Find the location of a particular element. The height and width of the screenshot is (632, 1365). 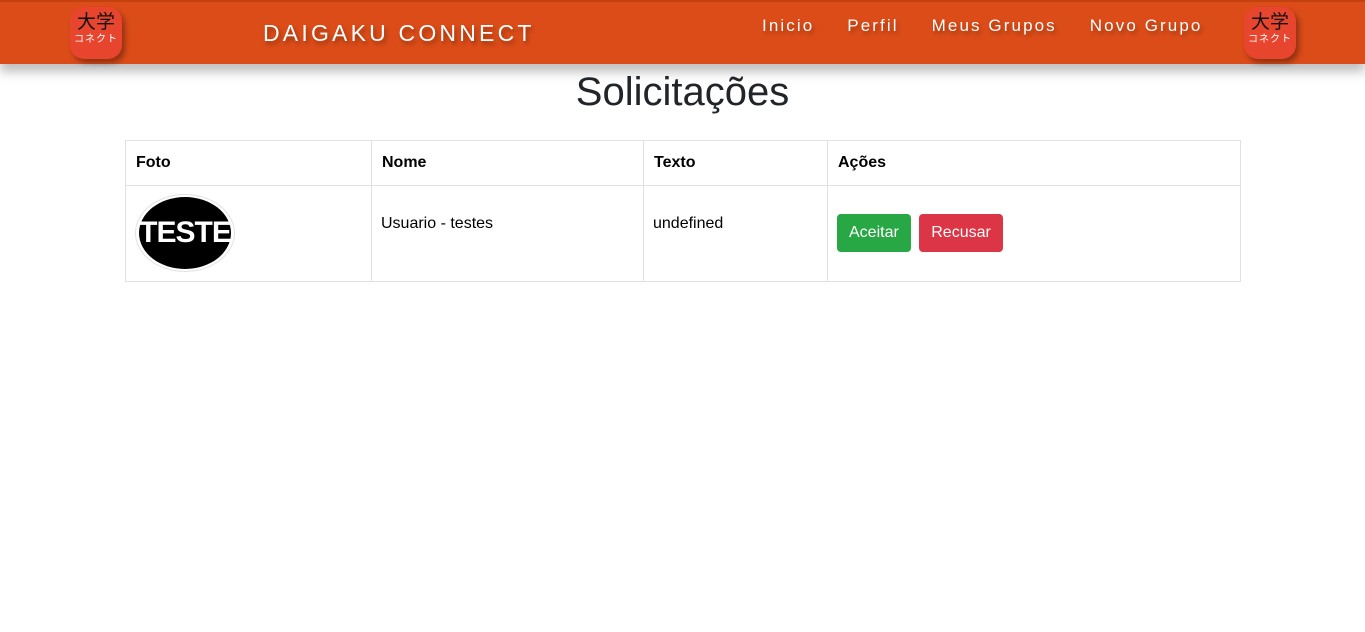

nav-link-meus-grupos: Meus Grupos is located at coordinates (994, 26).